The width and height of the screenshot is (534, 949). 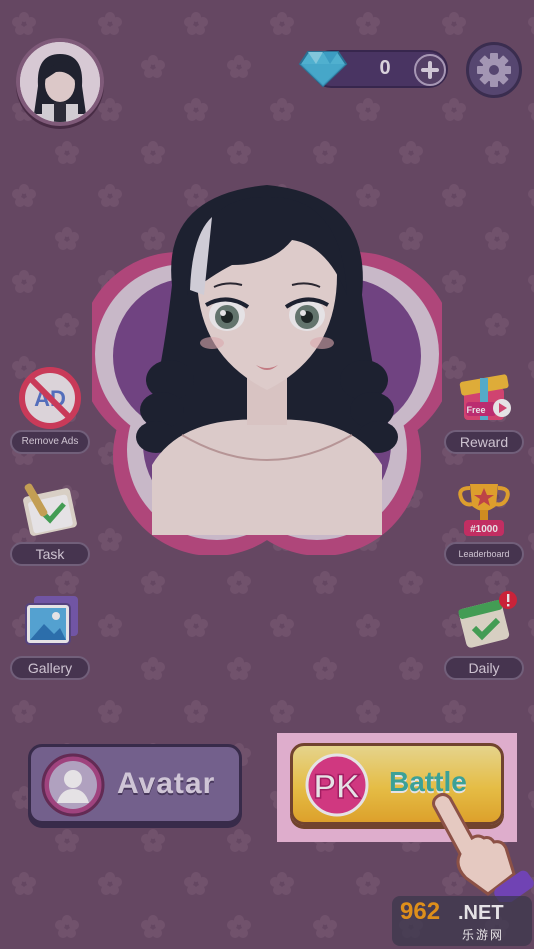 What do you see at coordinates (483, 935) in the screenshot?
I see `watermark-cn: 乐游网` at bounding box center [483, 935].